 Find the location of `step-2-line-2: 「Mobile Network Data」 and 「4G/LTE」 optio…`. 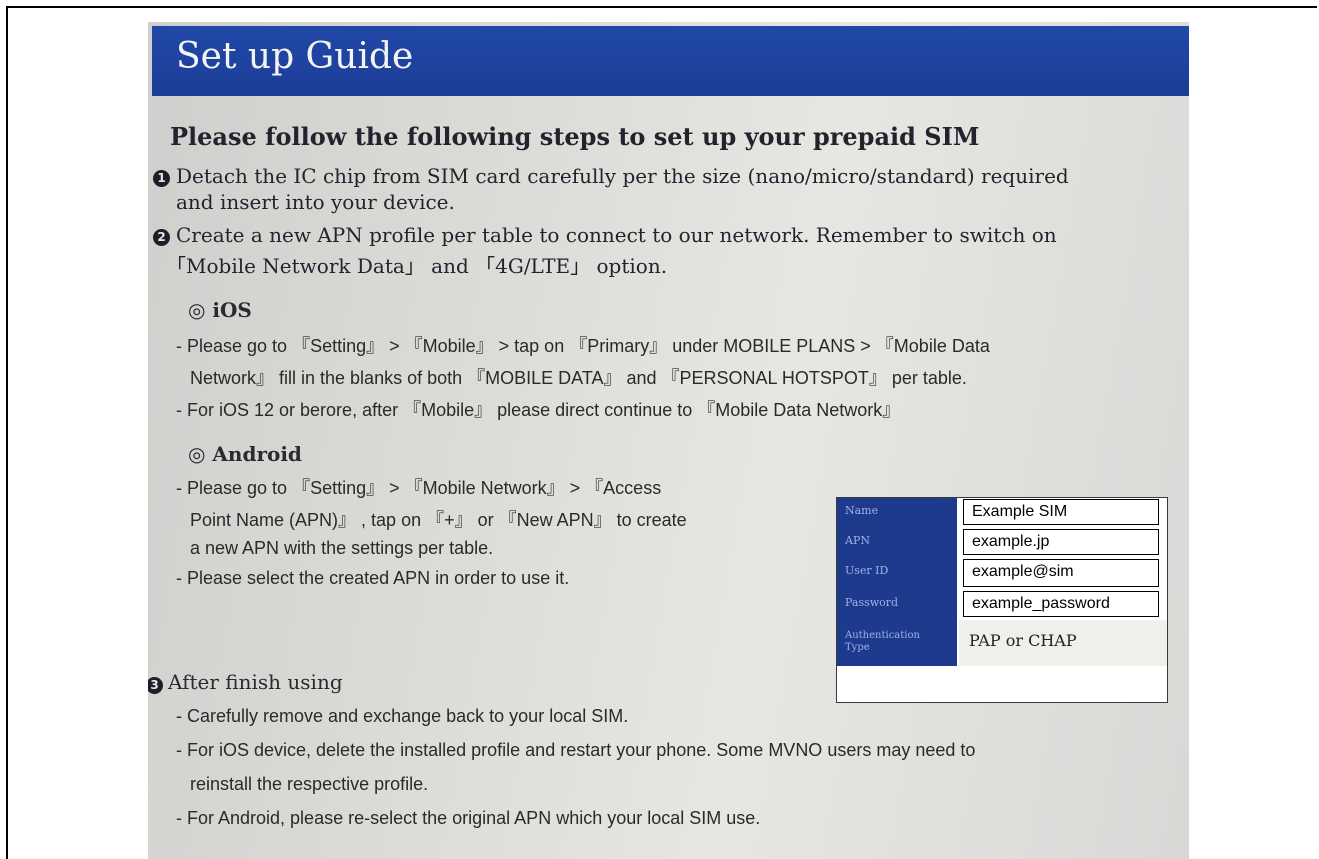

step-2-line-2: 「Mobile Network Data」 and 「4G/LTE」 optio… is located at coordinates (417, 266).